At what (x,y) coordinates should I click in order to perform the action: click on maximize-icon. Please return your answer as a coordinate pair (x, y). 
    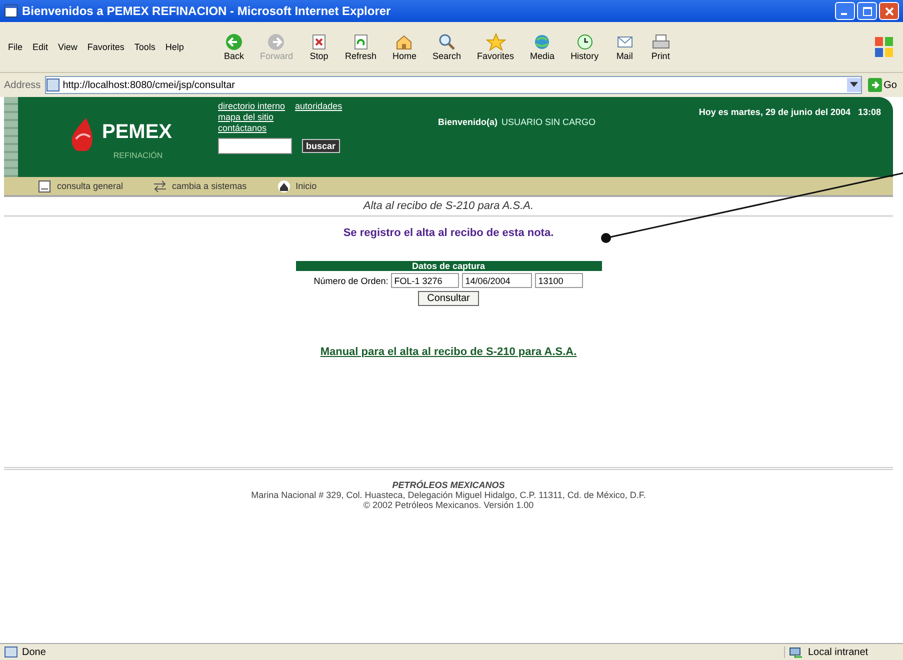
    Looking at the image, I should click on (867, 11).